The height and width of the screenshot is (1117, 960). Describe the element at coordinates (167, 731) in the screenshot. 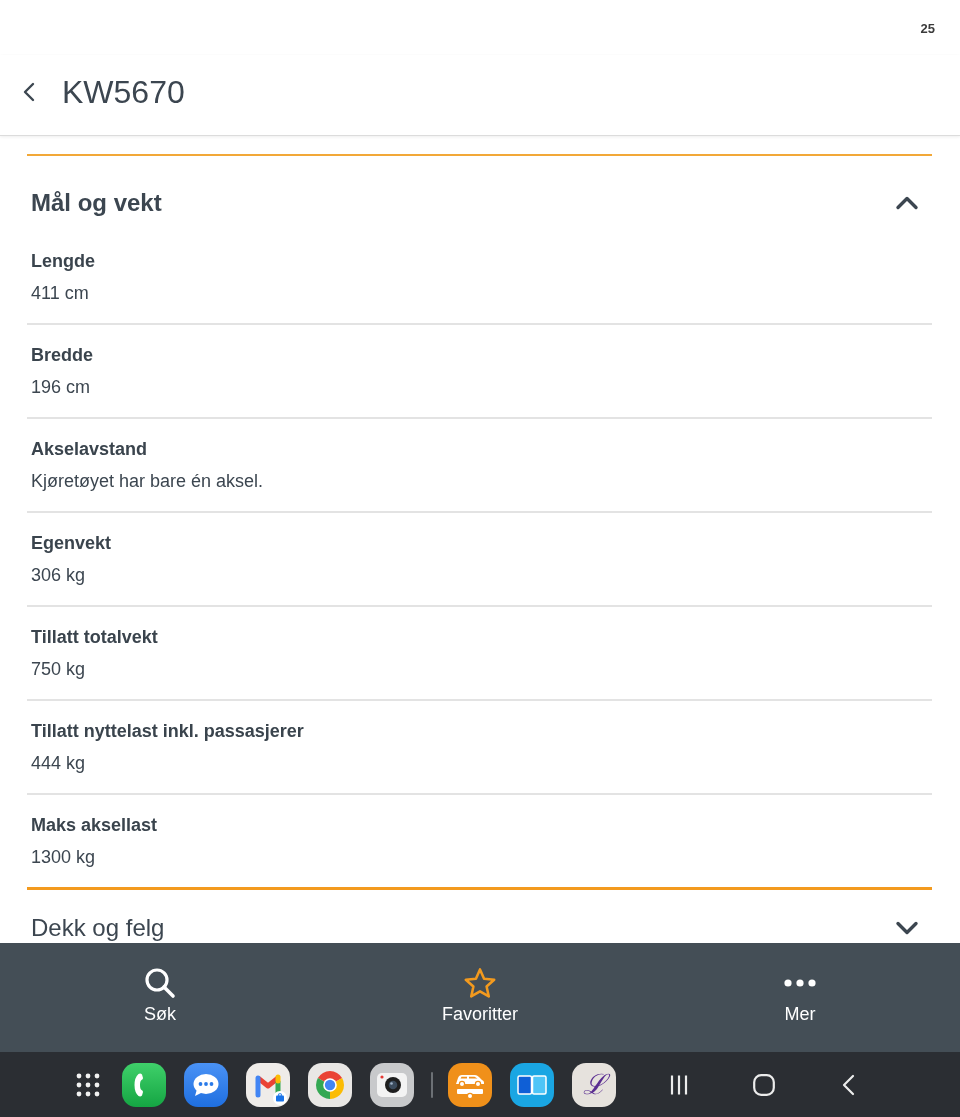

I see `field-label: Tillatt nyttelast inkl. passasjerer` at that location.